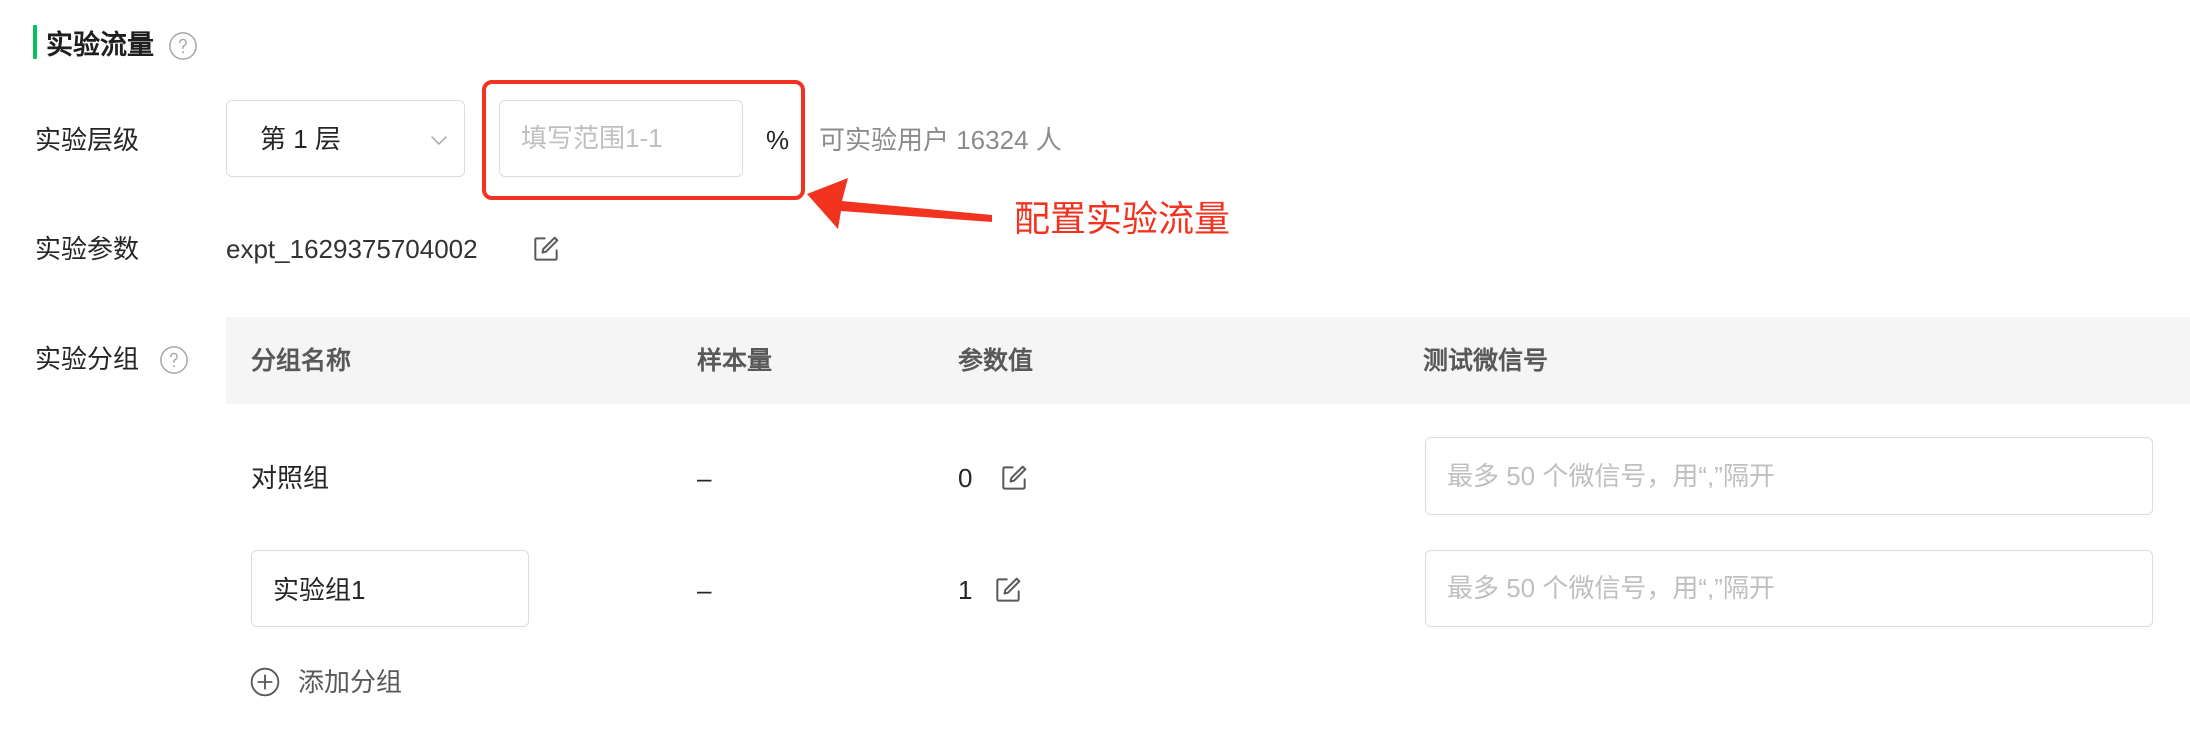 The height and width of the screenshot is (732, 2190). I want to click on traffic-percent-input, so click(621, 138).